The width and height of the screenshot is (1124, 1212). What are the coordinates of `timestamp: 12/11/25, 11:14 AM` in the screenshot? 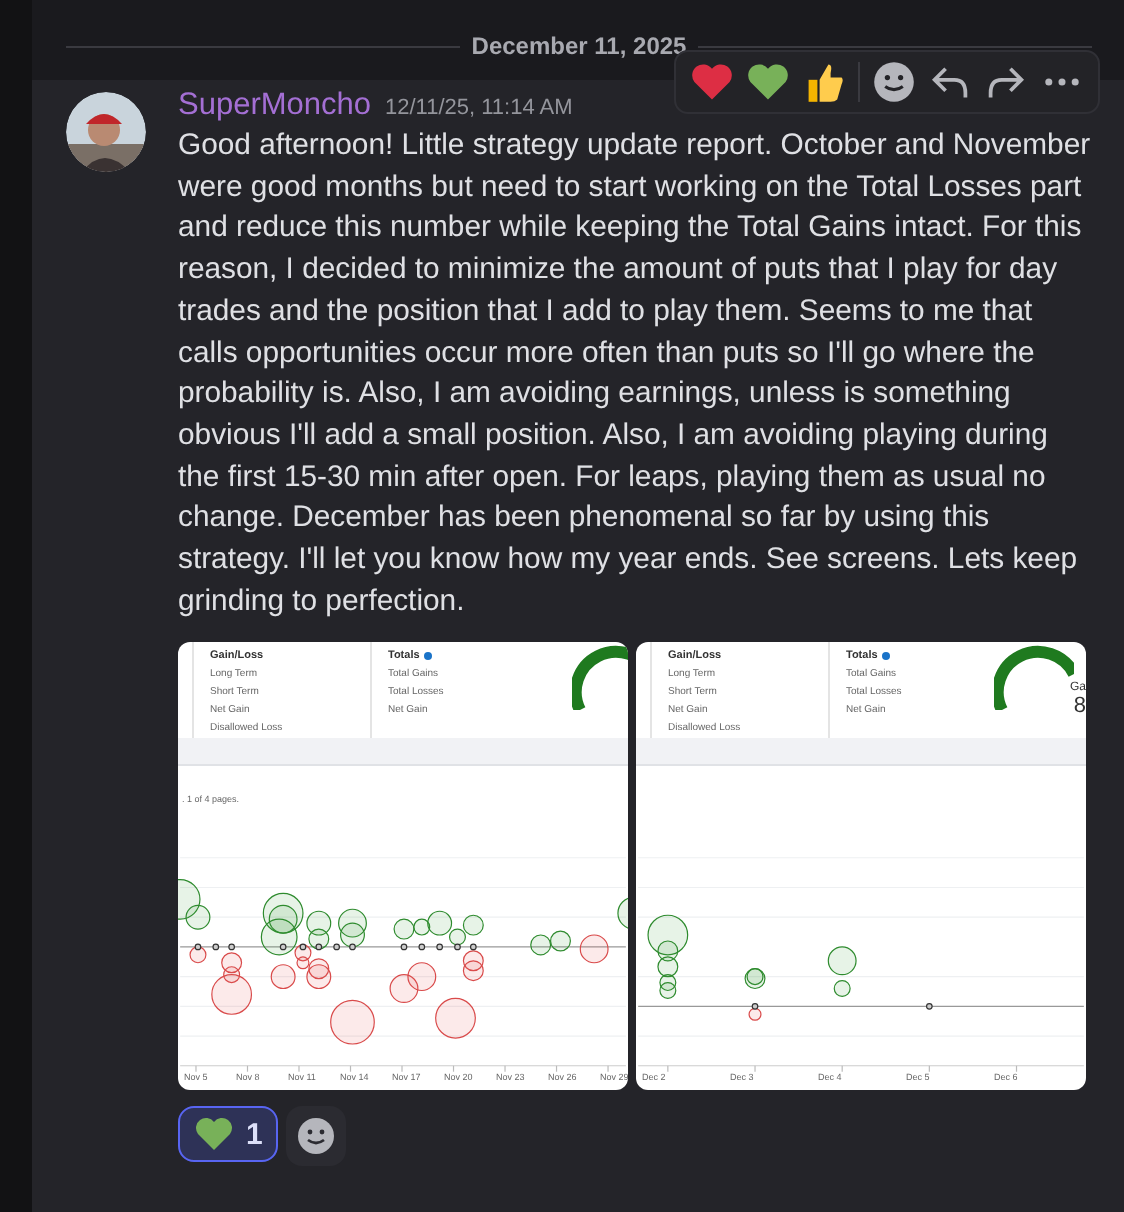 It's located at (479, 108).